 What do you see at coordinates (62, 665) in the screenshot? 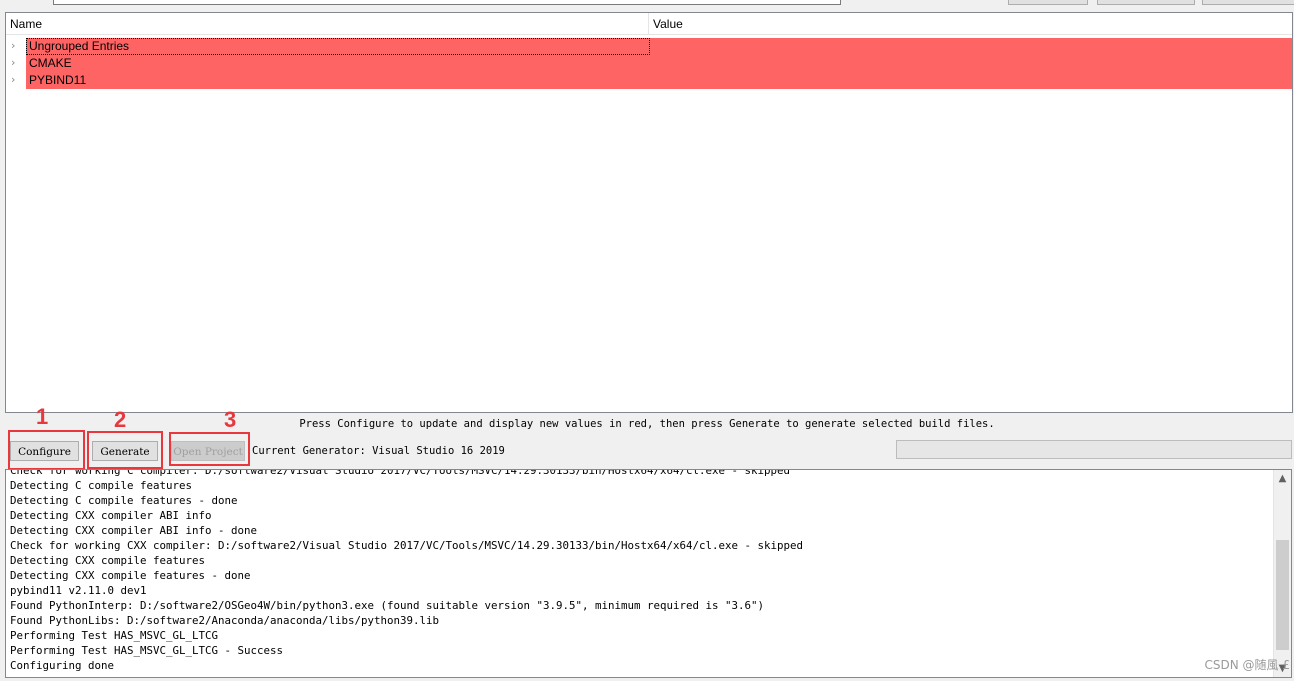
I see `log-line: Configuring done` at bounding box center [62, 665].